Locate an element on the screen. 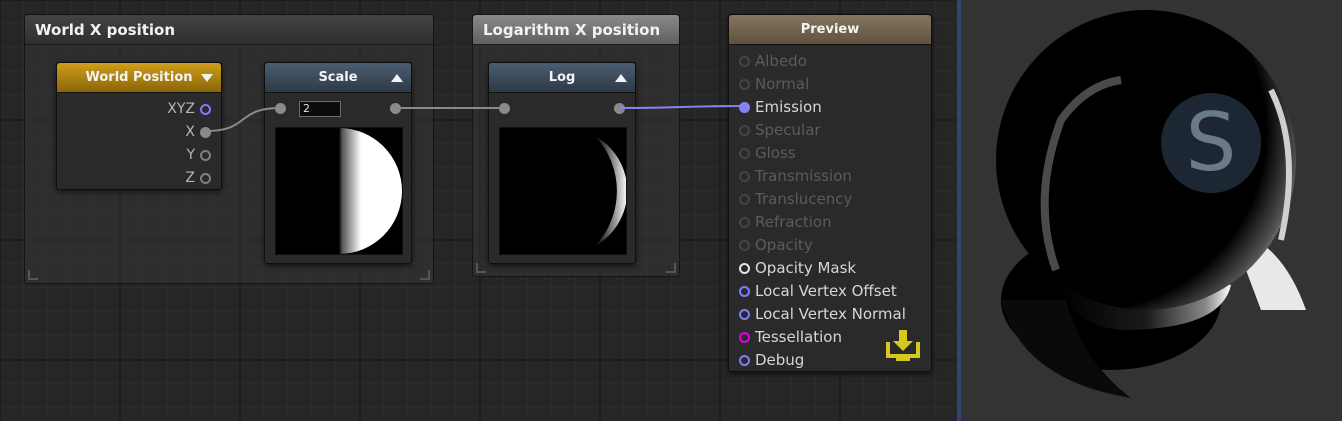 Image resolution: width=1342 pixels, height=421 pixels. output-port-xyz is located at coordinates (205, 109).